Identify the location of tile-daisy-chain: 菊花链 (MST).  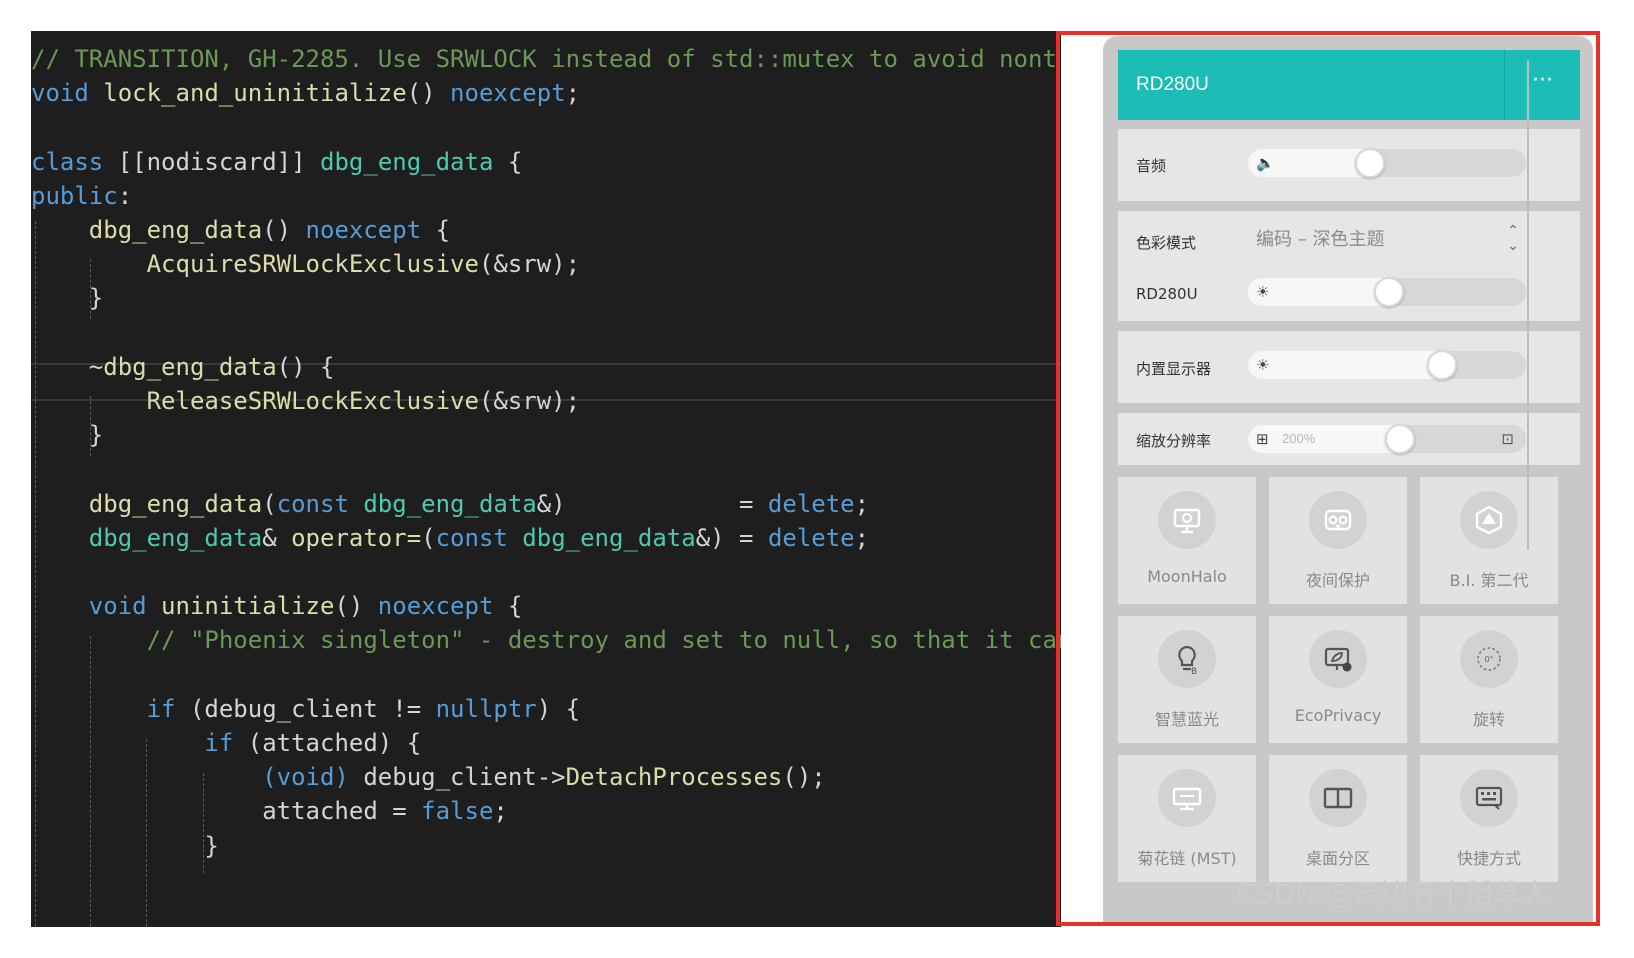
(1187, 818).